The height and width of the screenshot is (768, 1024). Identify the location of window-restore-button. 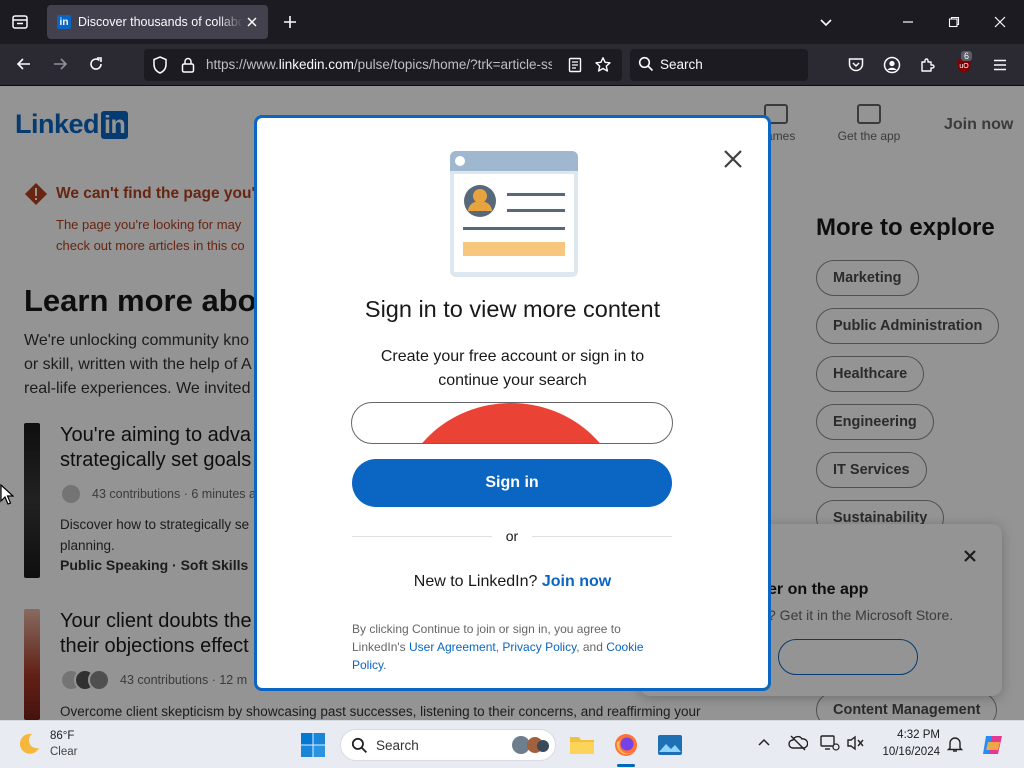
(954, 22).